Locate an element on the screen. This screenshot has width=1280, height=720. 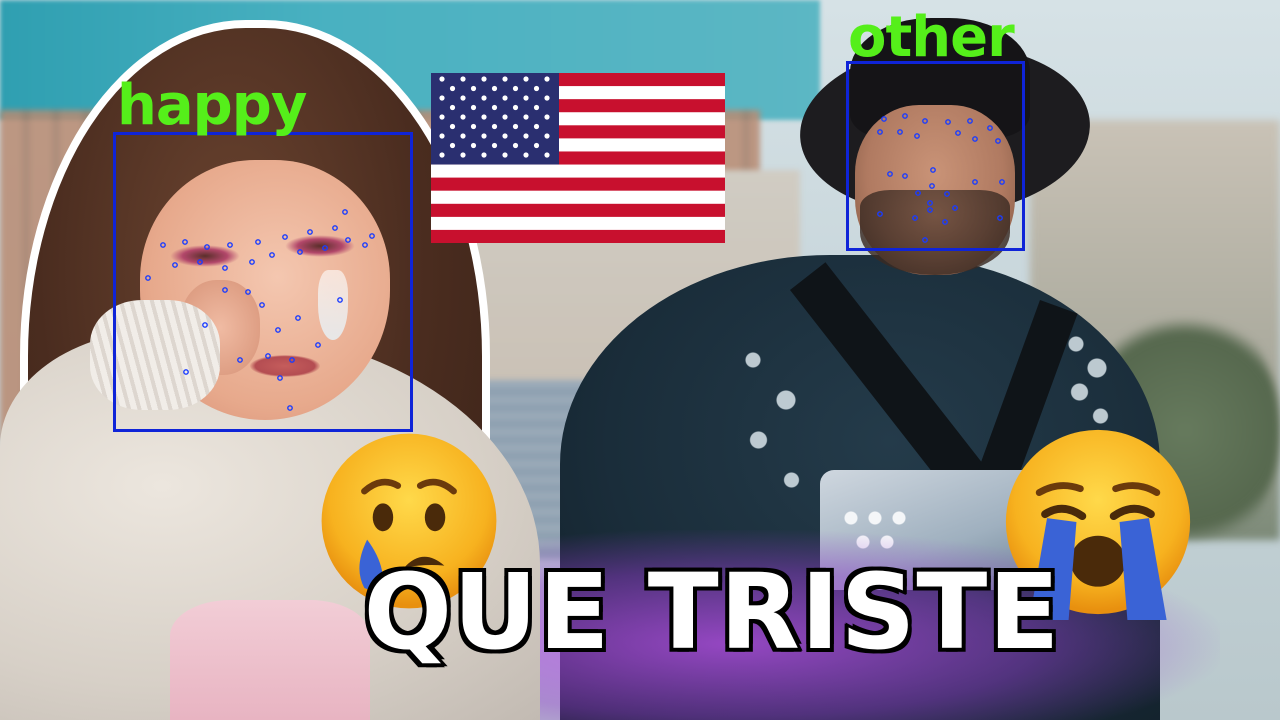
face-detection-box-woman is located at coordinates (263, 282).